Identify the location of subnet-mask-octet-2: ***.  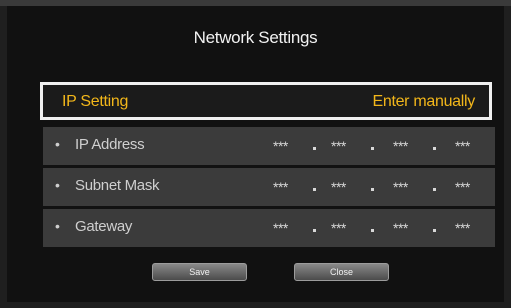
(338, 187).